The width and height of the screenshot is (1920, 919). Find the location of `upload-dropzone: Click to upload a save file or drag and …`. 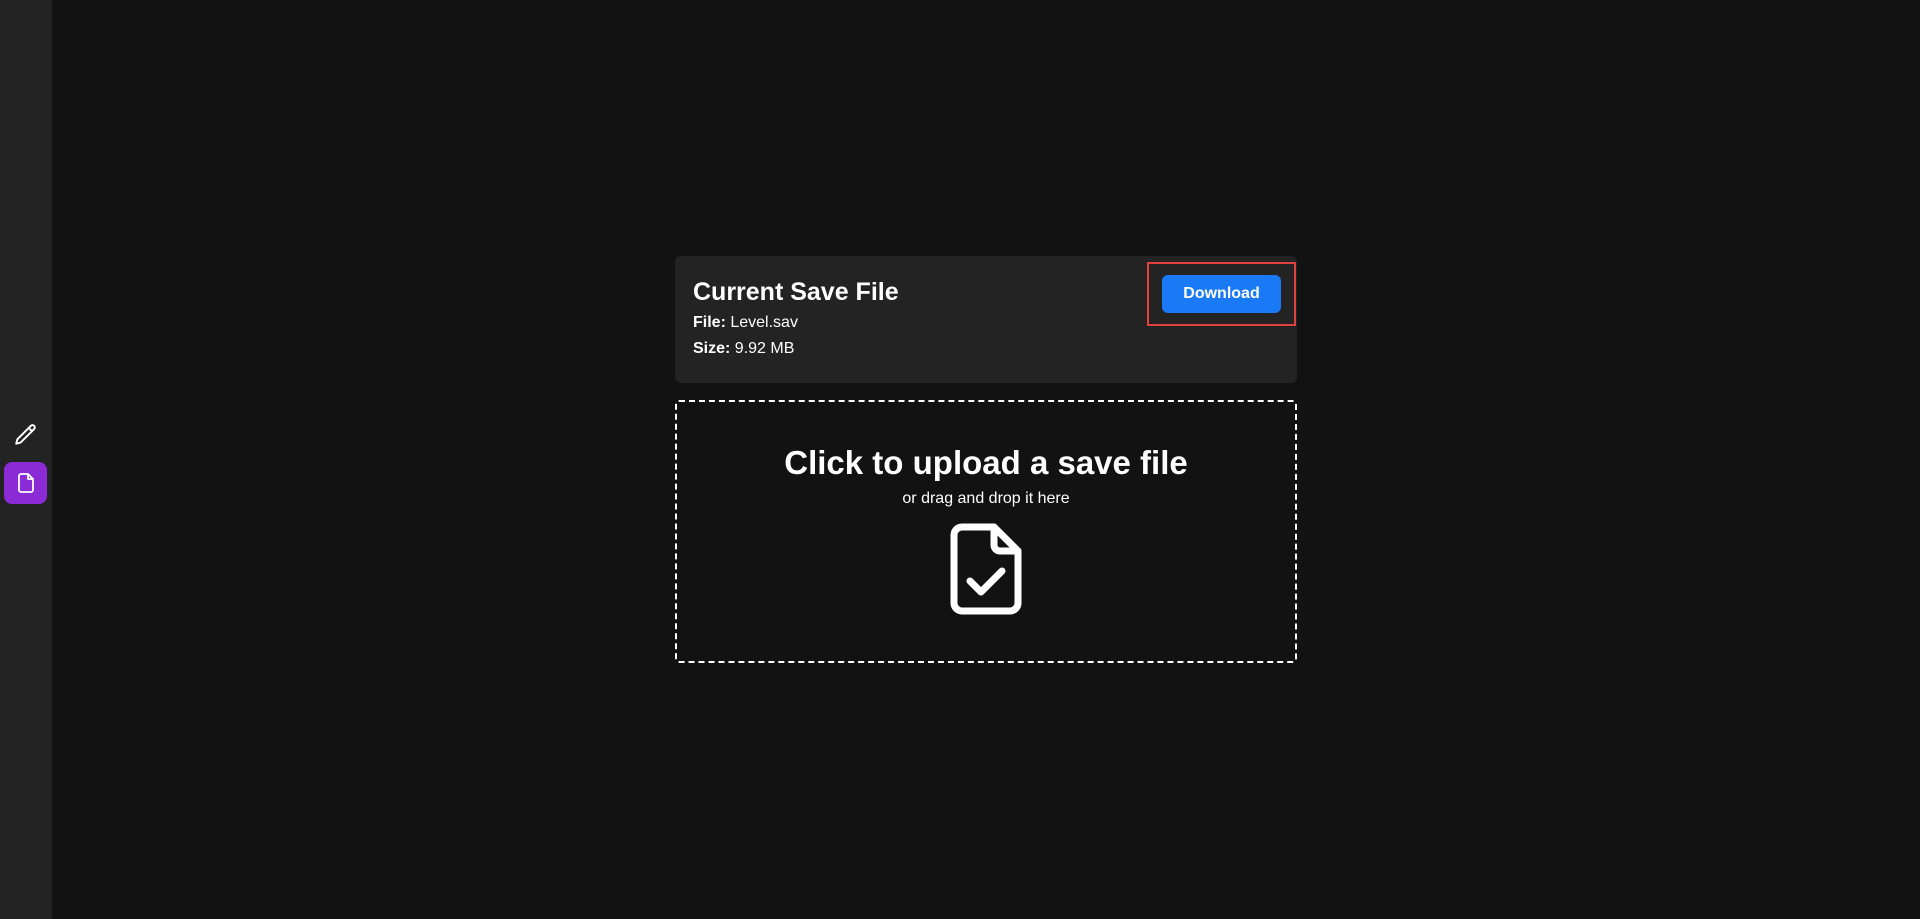

upload-dropzone: Click to upload a save file or drag and … is located at coordinates (986, 531).